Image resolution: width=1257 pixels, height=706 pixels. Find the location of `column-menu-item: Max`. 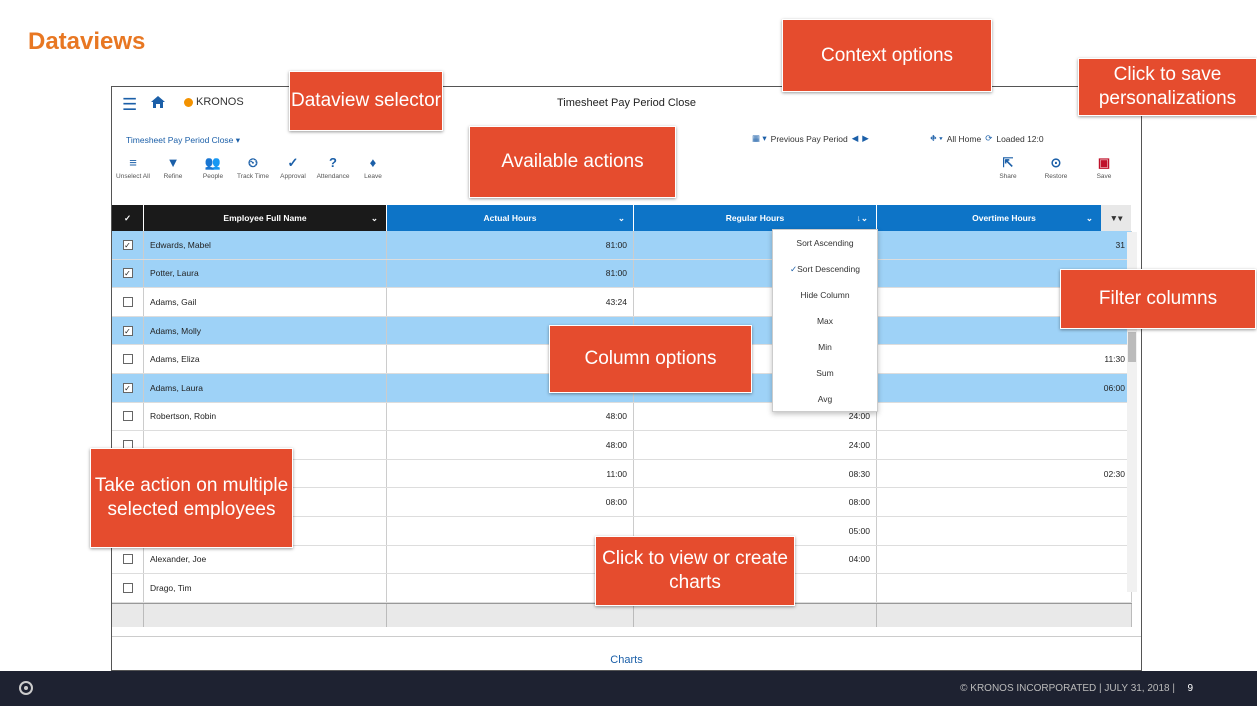

column-menu-item: Max is located at coordinates (825, 321).